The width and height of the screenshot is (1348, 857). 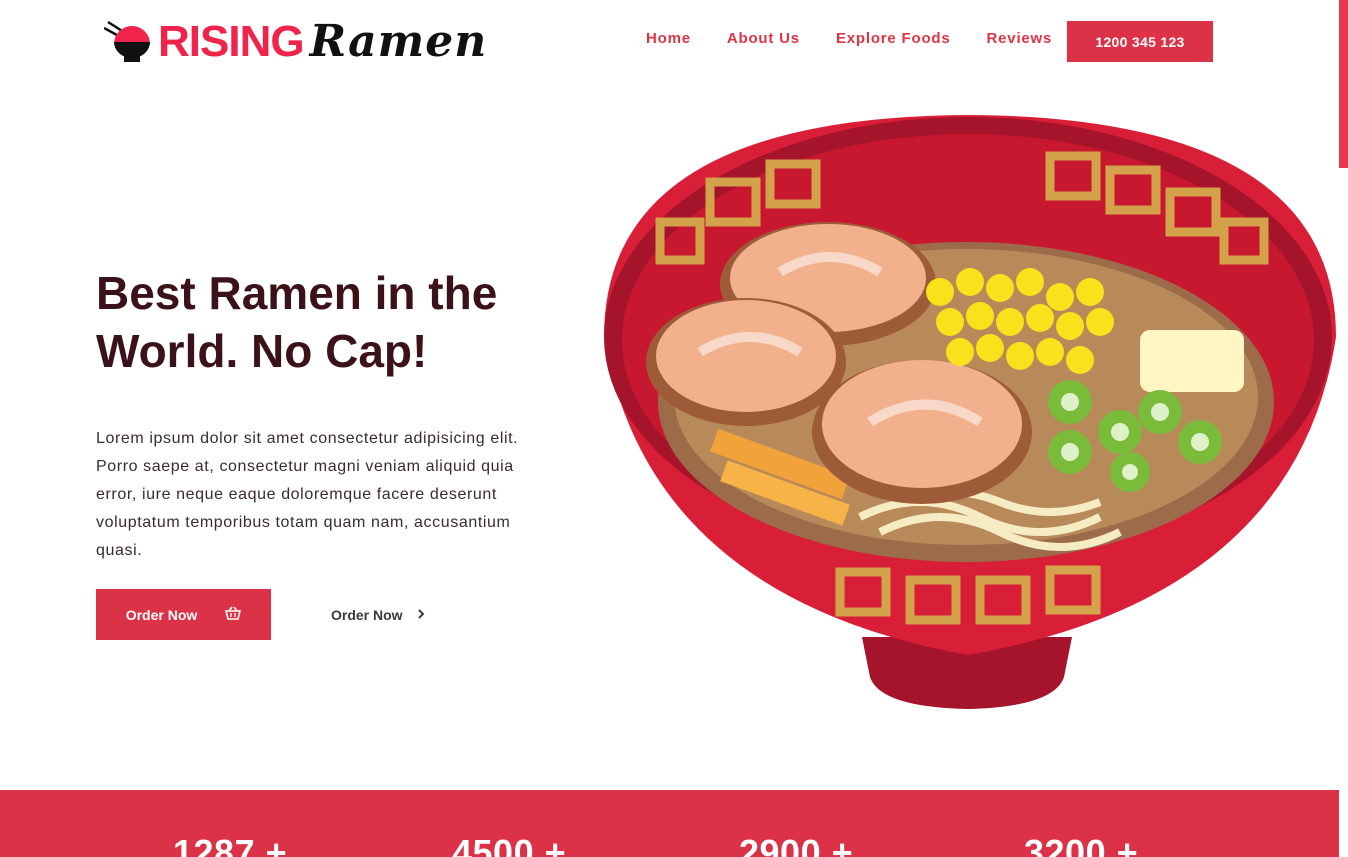 I want to click on stat-value: 4500 +, so click(x=509, y=844).